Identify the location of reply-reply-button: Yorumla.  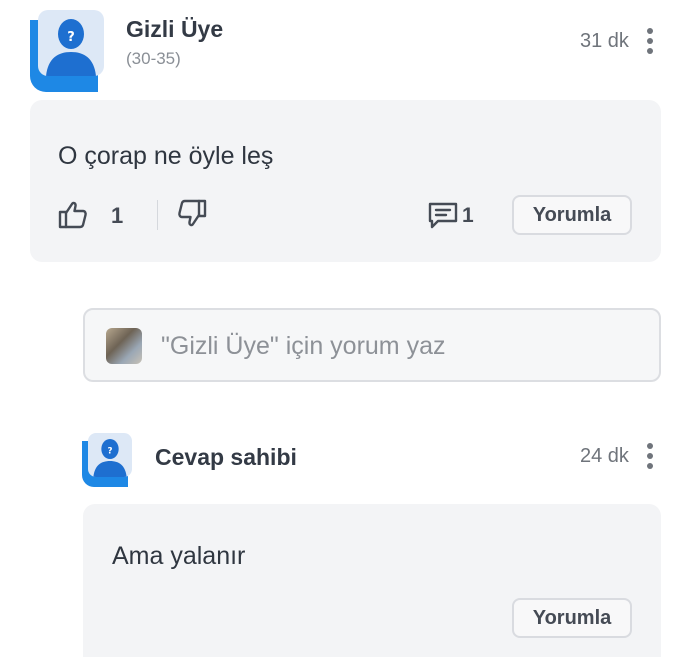
(572, 618).